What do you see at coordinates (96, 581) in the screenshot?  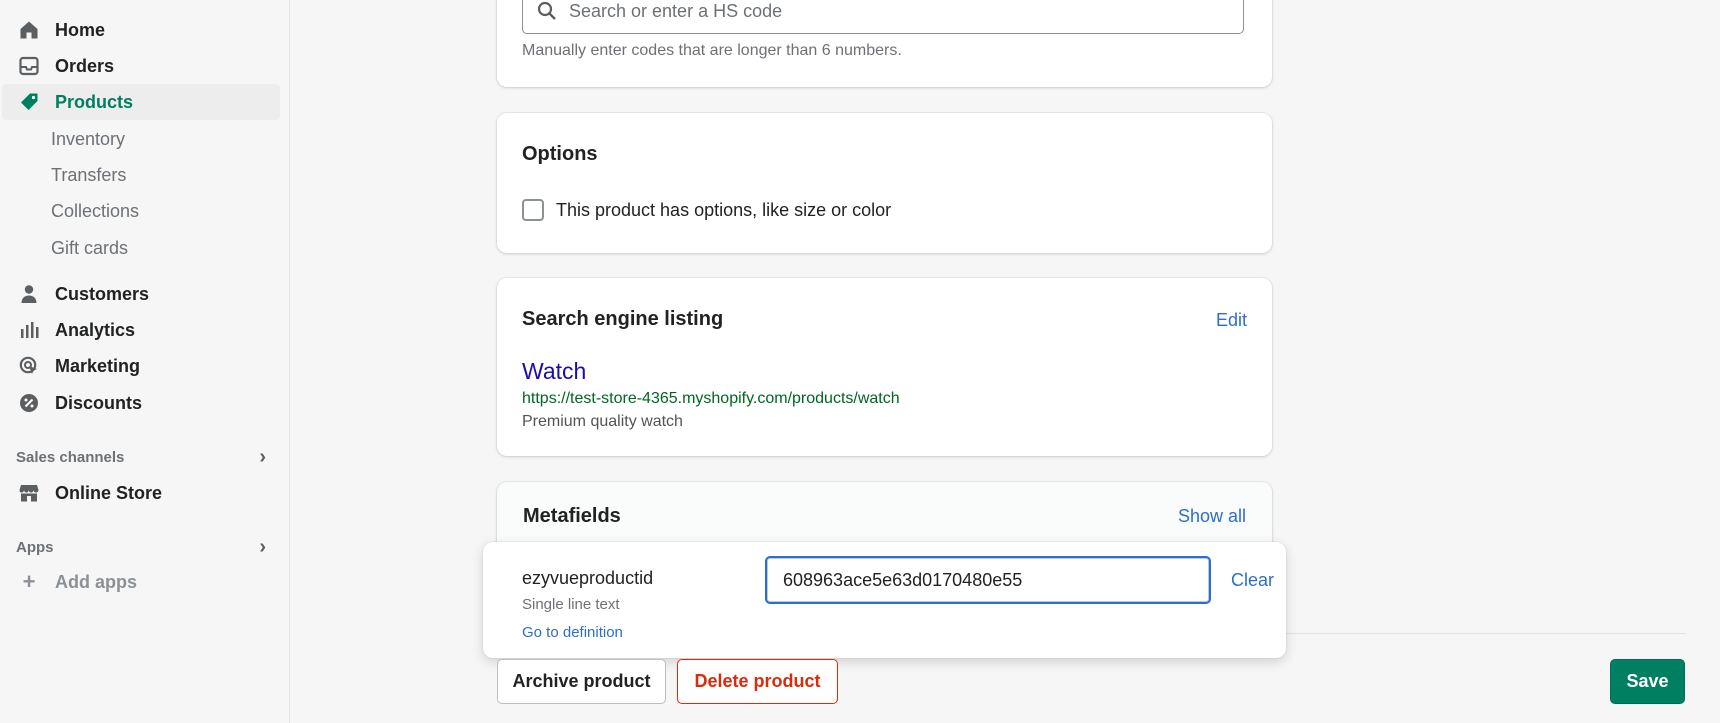 I see `add-apps-label: Add apps` at bounding box center [96, 581].